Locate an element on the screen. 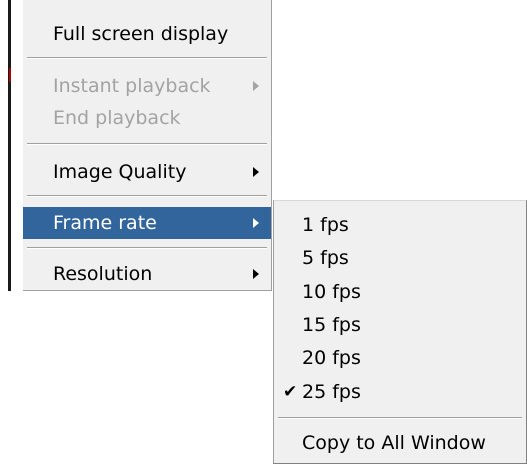  menu-item-label: Frame rate is located at coordinates (105, 223).